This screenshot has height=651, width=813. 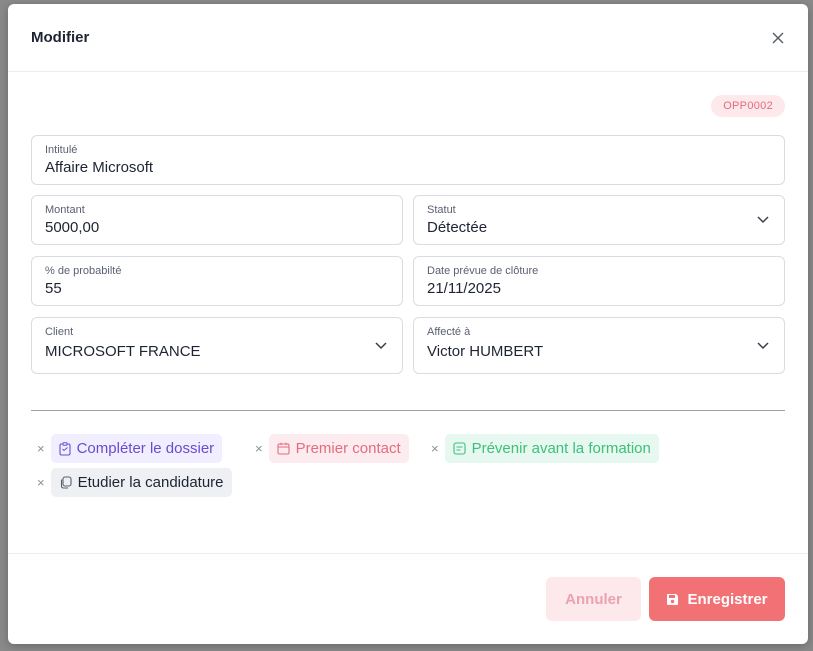 What do you see at coordinates (145, 448) in the screenshot?
I see `tag-label: Compléter le dossier` at bounding box center [145, 448].